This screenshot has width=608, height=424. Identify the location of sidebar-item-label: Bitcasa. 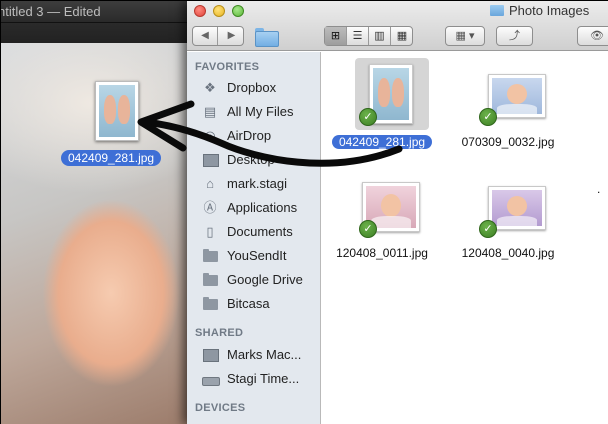
(248, 303).